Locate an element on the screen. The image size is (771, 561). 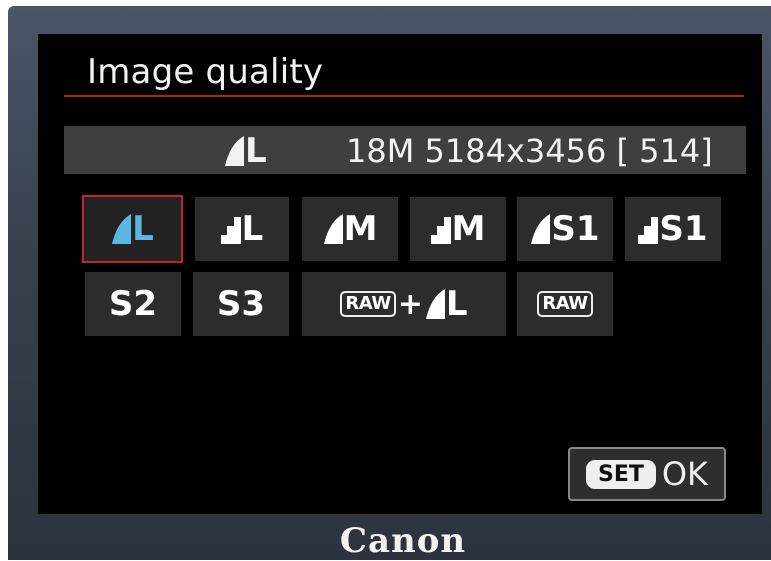
option-s2: S2 is located at coordinates (133, 304).